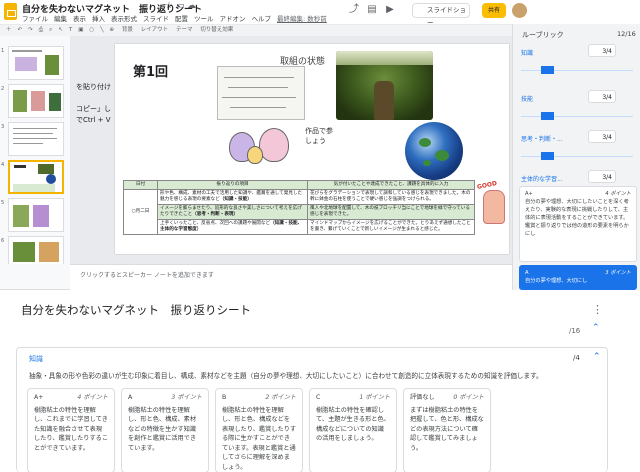  Describe the element at coordinates (155, 30) in the screenshot. I see `toolbar-layout: レイアウト` at that location.